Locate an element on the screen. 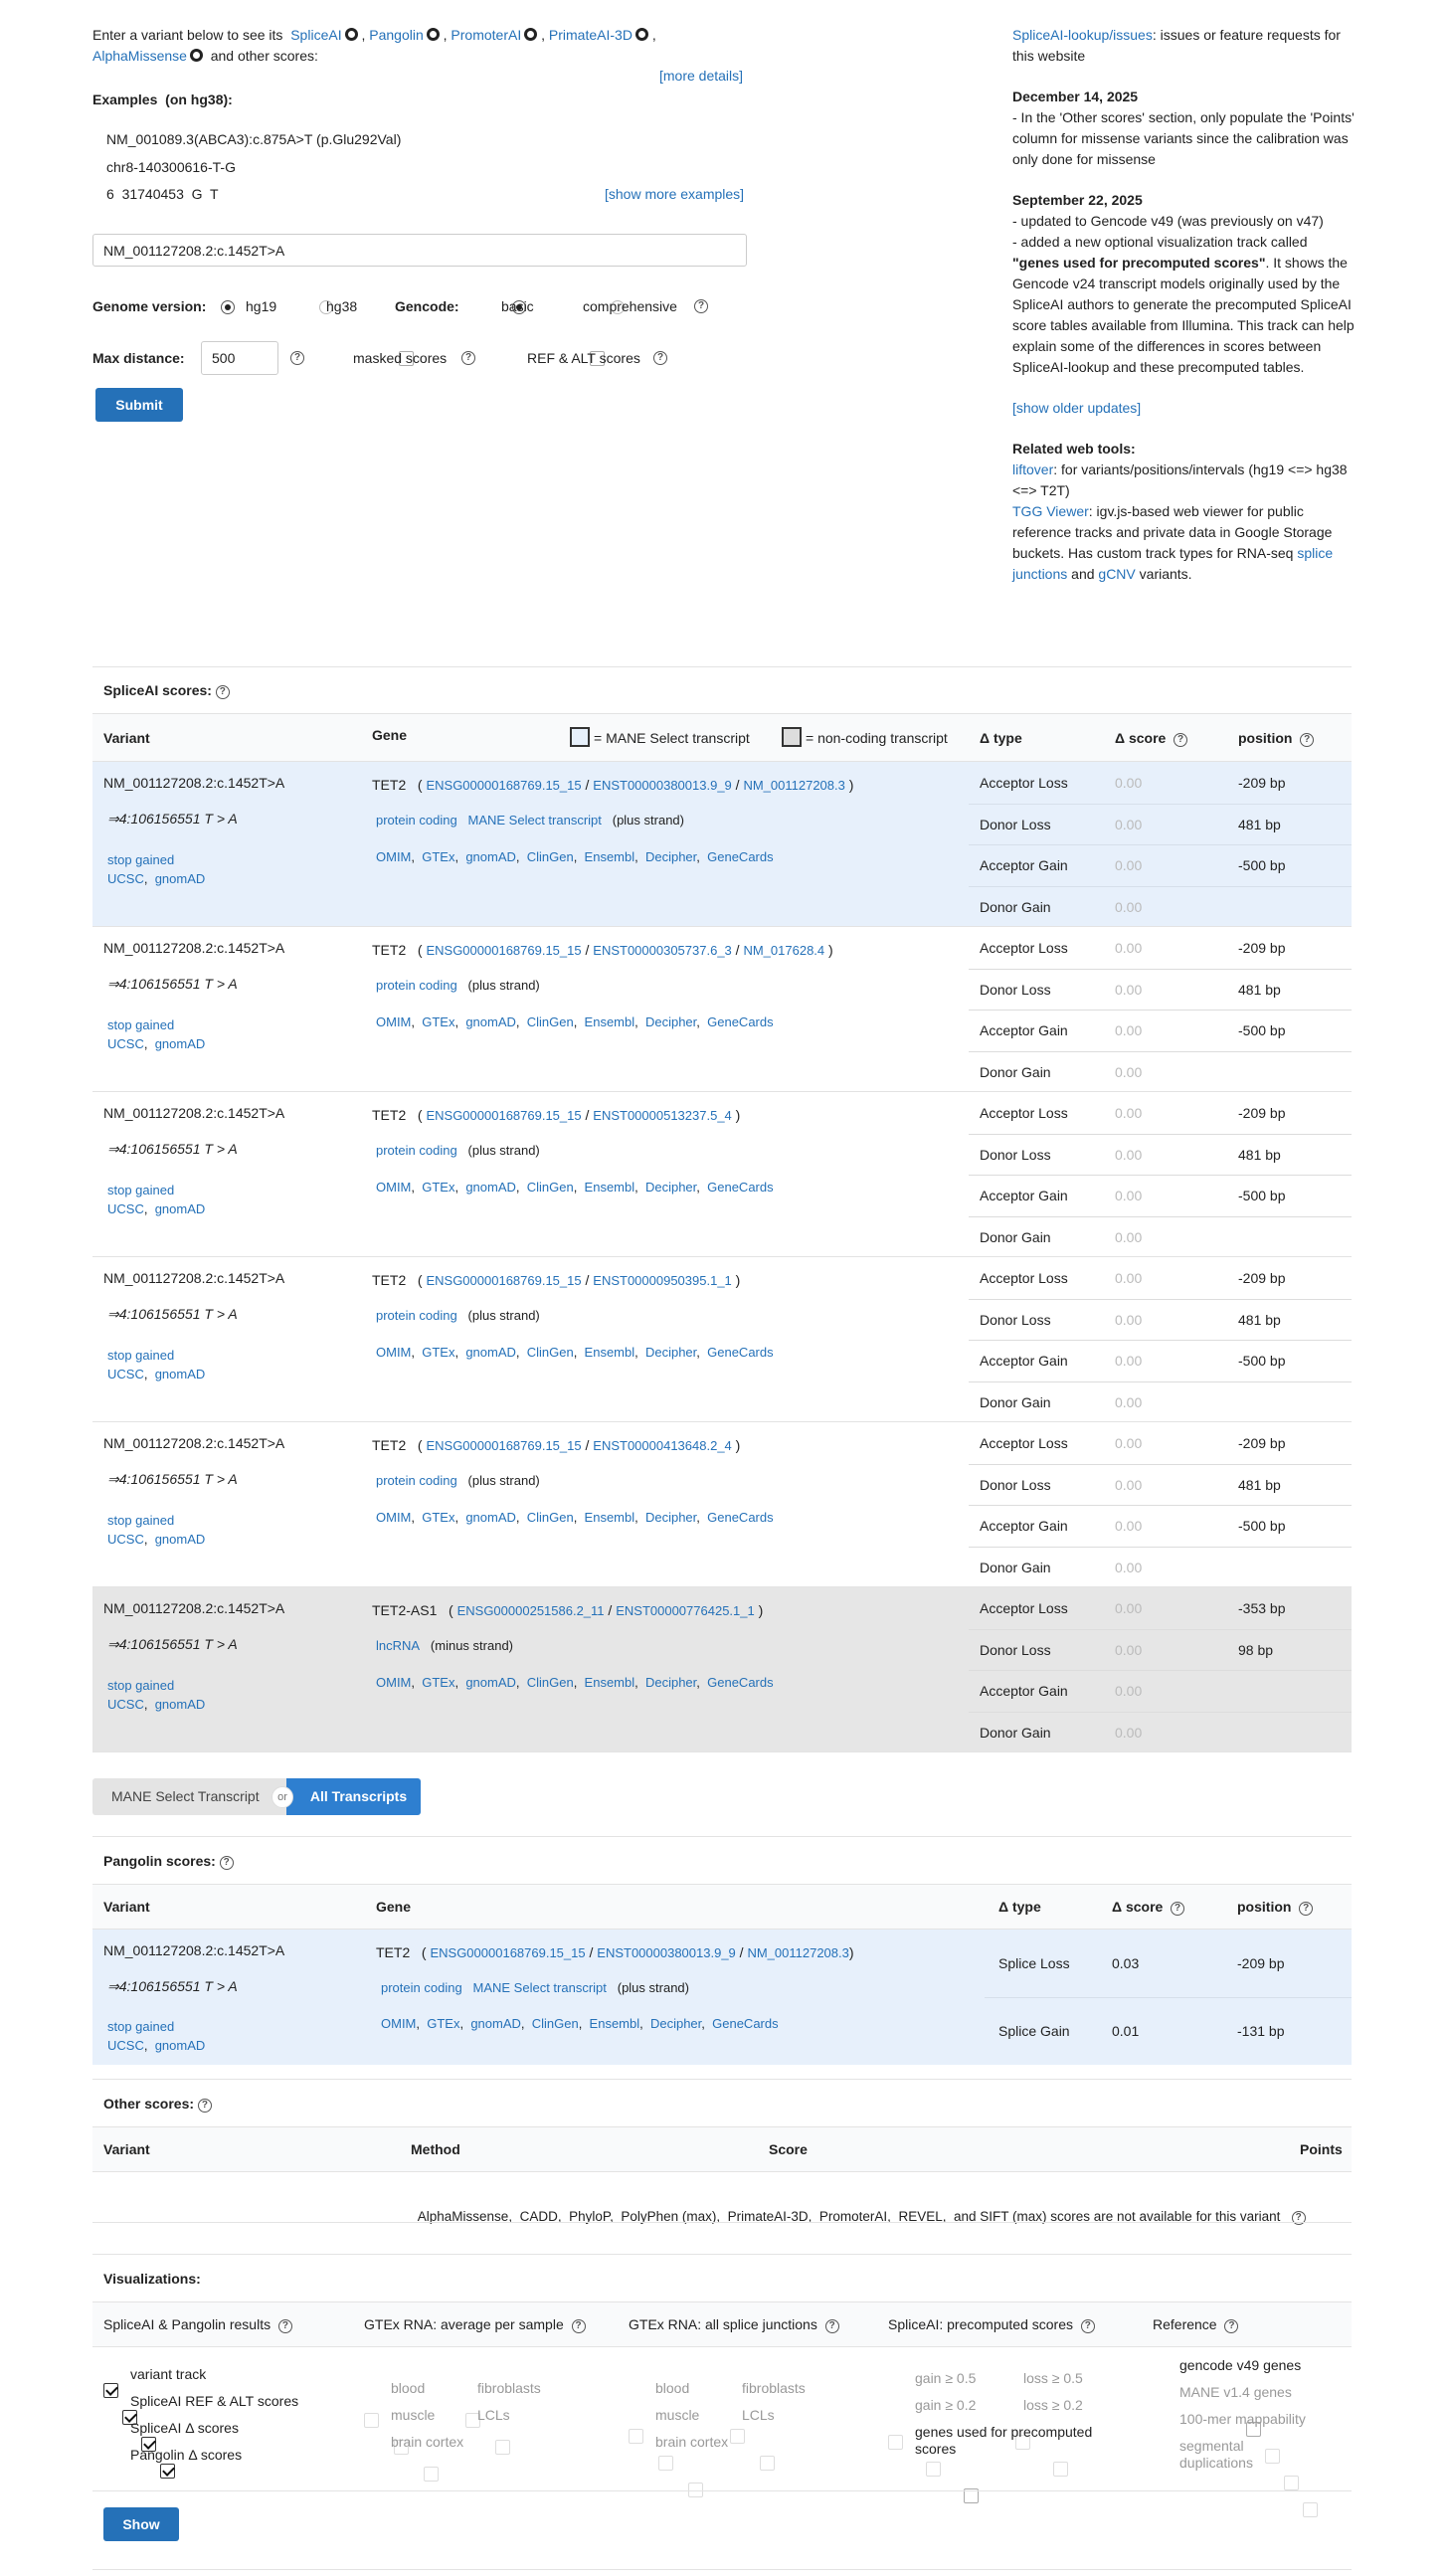 This screenshot has height=2576, width=1446. enst-link: ENST00000380013.9_9 is located at coordinates (662, 785).